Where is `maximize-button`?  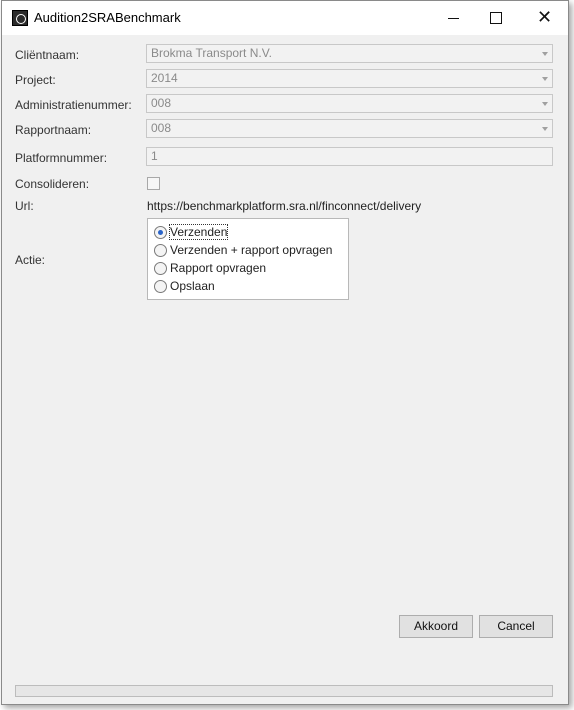
maximize-button is located at coordinates (496, 18).